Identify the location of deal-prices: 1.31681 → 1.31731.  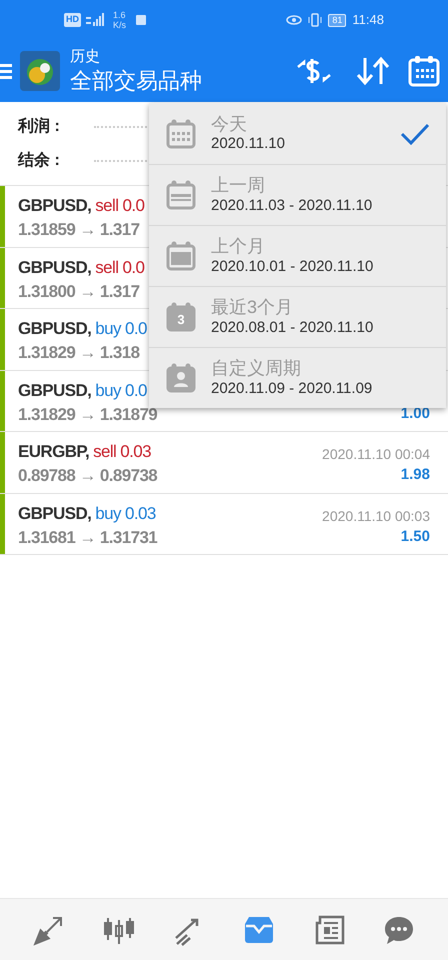
(88, 537).